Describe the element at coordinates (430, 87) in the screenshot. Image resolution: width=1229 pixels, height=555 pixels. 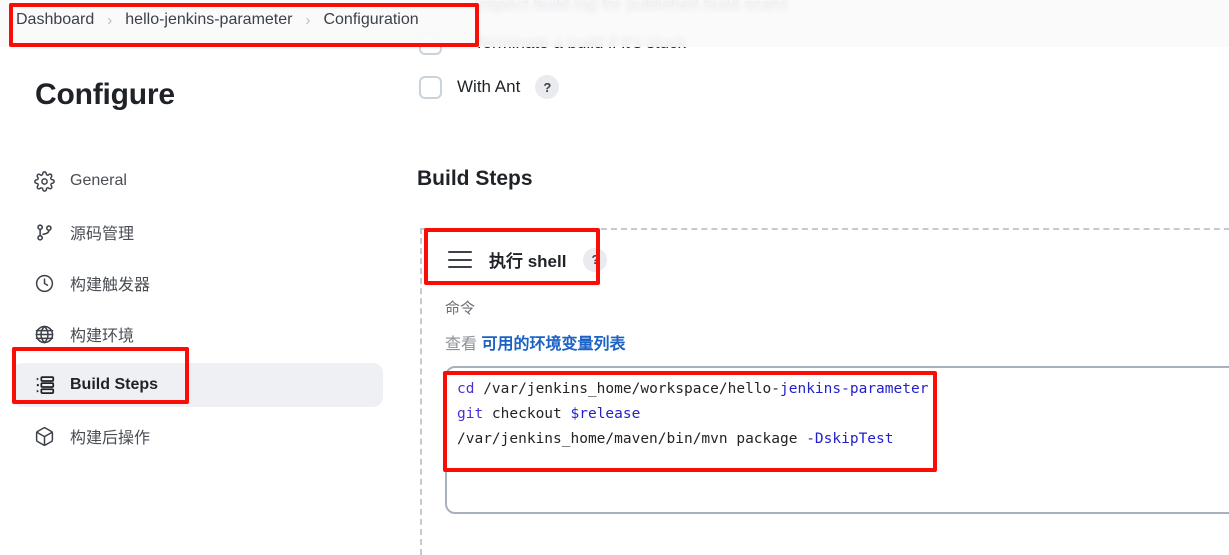
I see `with-ant-checkbox` at that location.